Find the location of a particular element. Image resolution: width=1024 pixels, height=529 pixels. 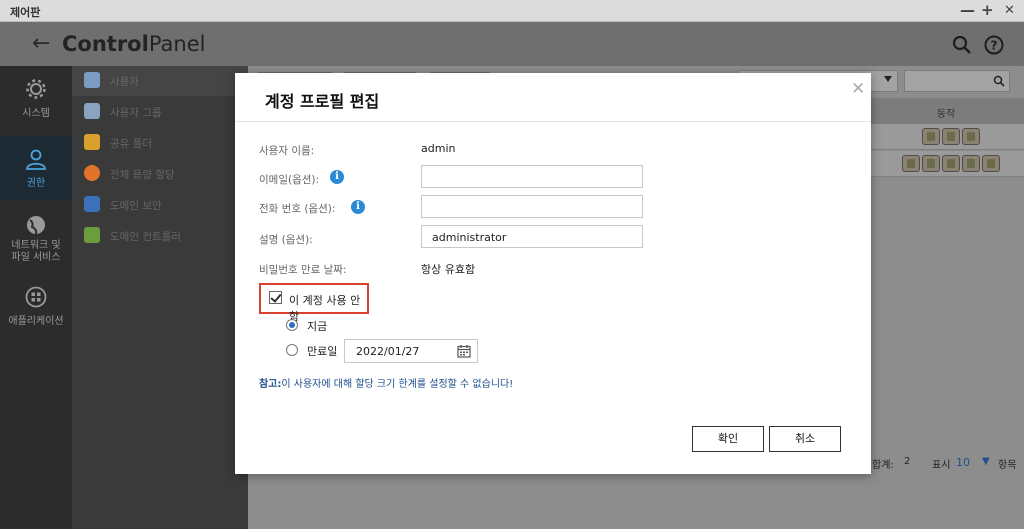

globe-icon is located at coordinates (36, 225).